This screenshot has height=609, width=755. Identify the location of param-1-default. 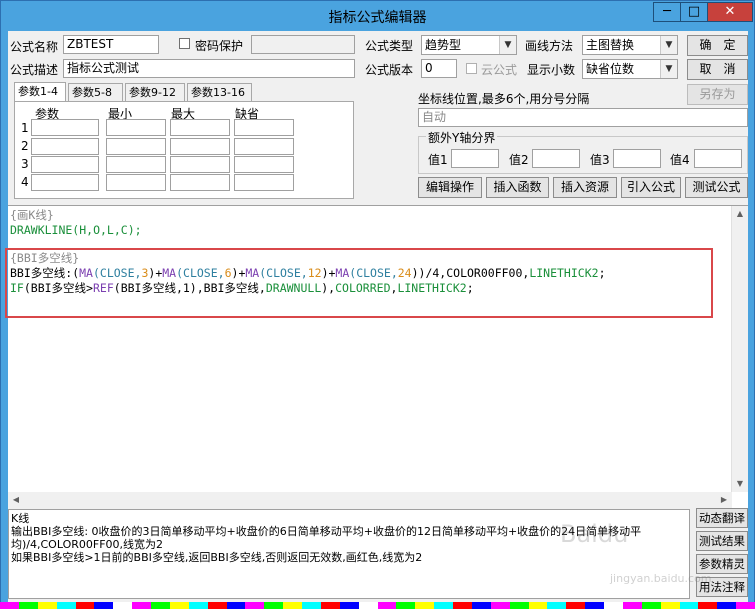
(264, 127).